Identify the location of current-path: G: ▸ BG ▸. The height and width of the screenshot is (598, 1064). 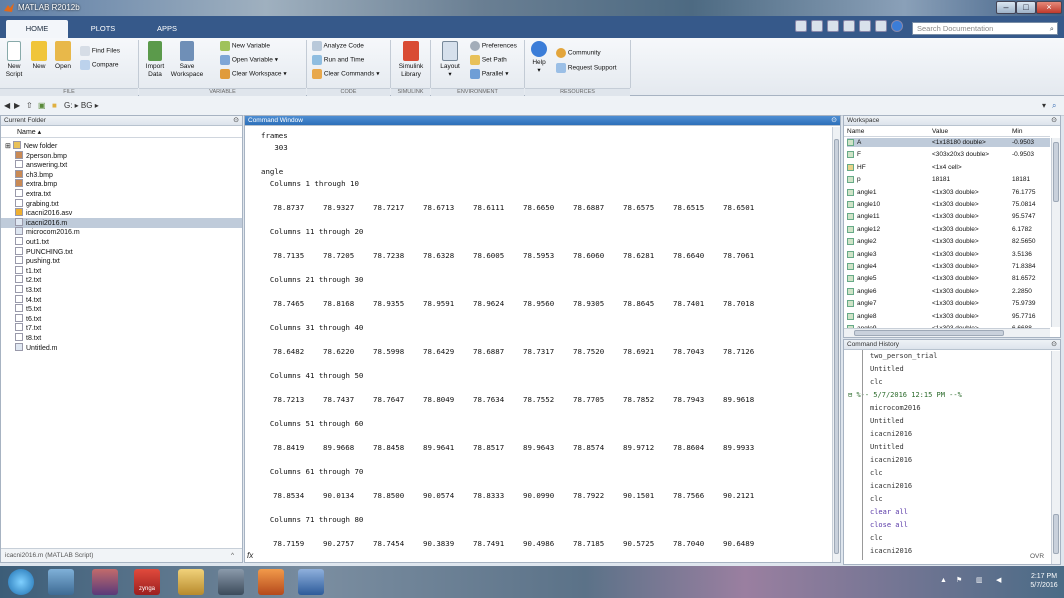
(81, 105).